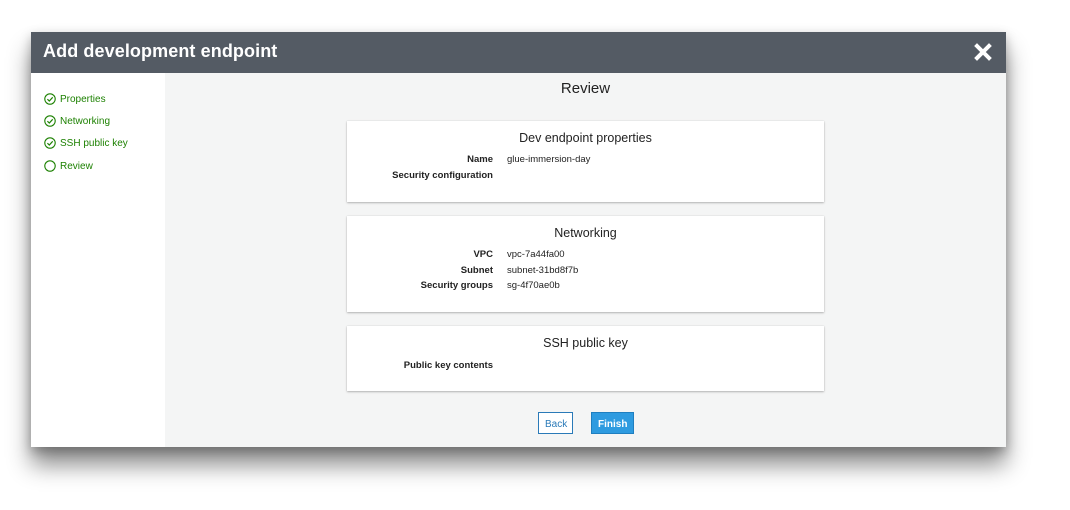 The width and height of the screenshot is (1070, 510). Describe the element at coordinates (94, 143) in the screenshot. I see `step-label: SSH public key` at that location.